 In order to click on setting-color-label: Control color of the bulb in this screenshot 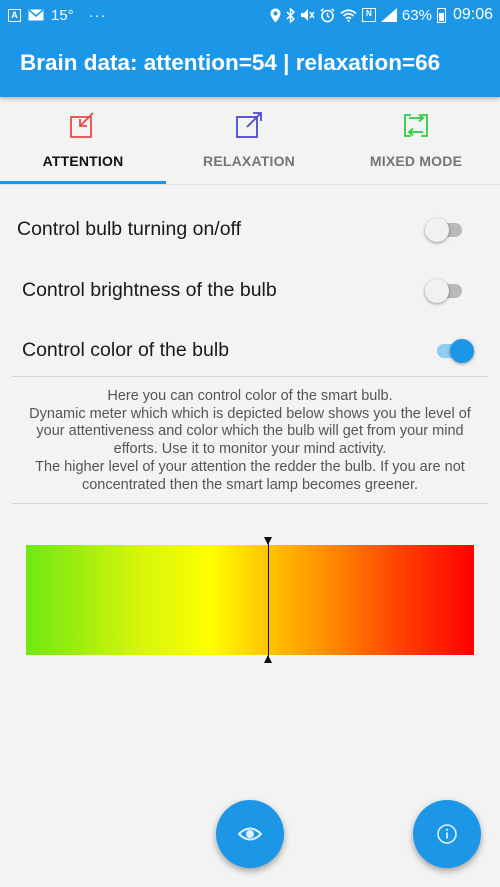, I will do `click(126, 350)`.